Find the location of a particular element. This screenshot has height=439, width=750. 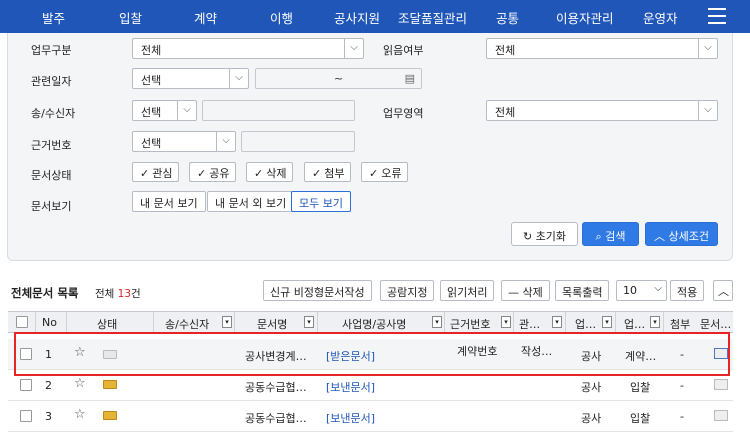

collapse-button: ︿ is located at coordinates (723, 290).